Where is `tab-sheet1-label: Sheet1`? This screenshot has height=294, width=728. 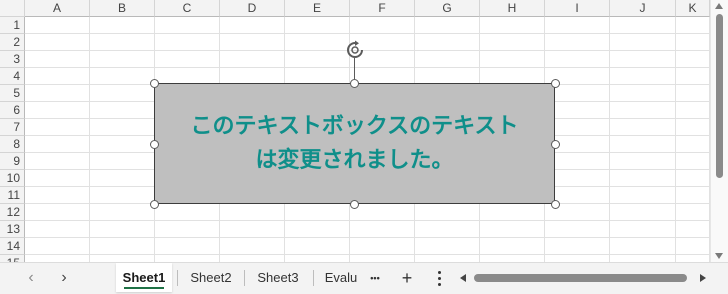 tab-sheet1-label: Sheet1 is located at coordinates (144, 277).